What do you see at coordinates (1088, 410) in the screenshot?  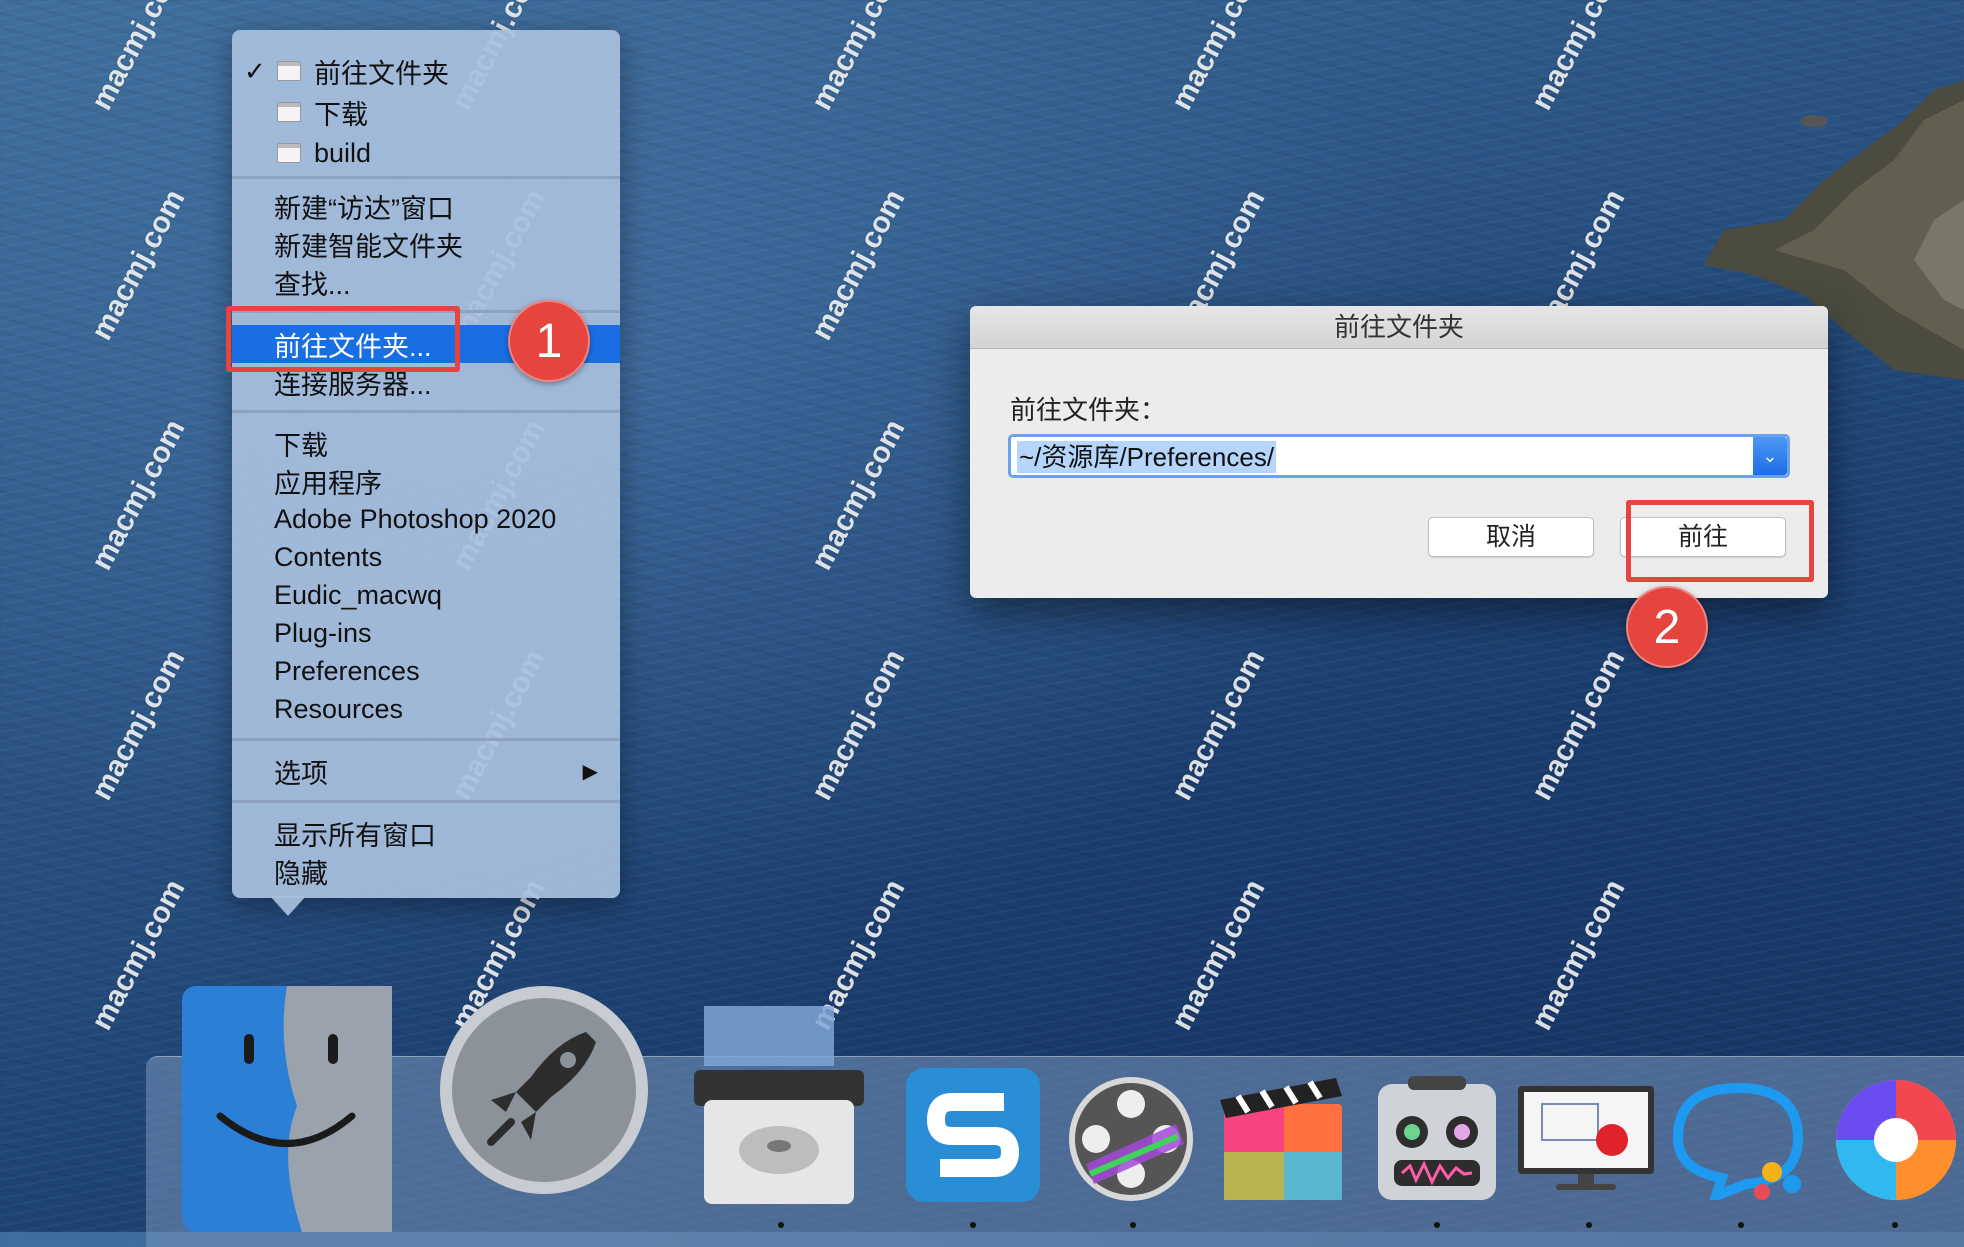 I see `dialog-field-label: 前往文件夹：` at bounding box center [1088, 410].